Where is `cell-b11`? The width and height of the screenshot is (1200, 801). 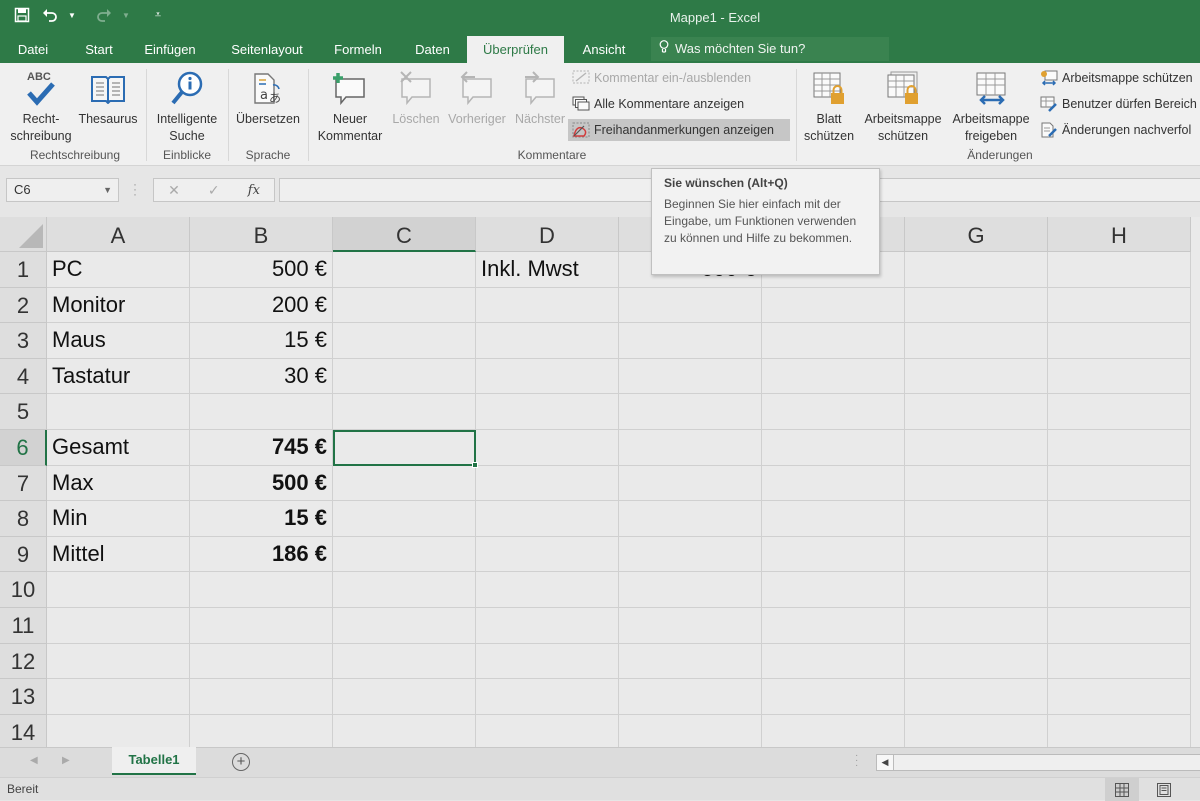 cell-b11 is located at coordinates (261, 626).